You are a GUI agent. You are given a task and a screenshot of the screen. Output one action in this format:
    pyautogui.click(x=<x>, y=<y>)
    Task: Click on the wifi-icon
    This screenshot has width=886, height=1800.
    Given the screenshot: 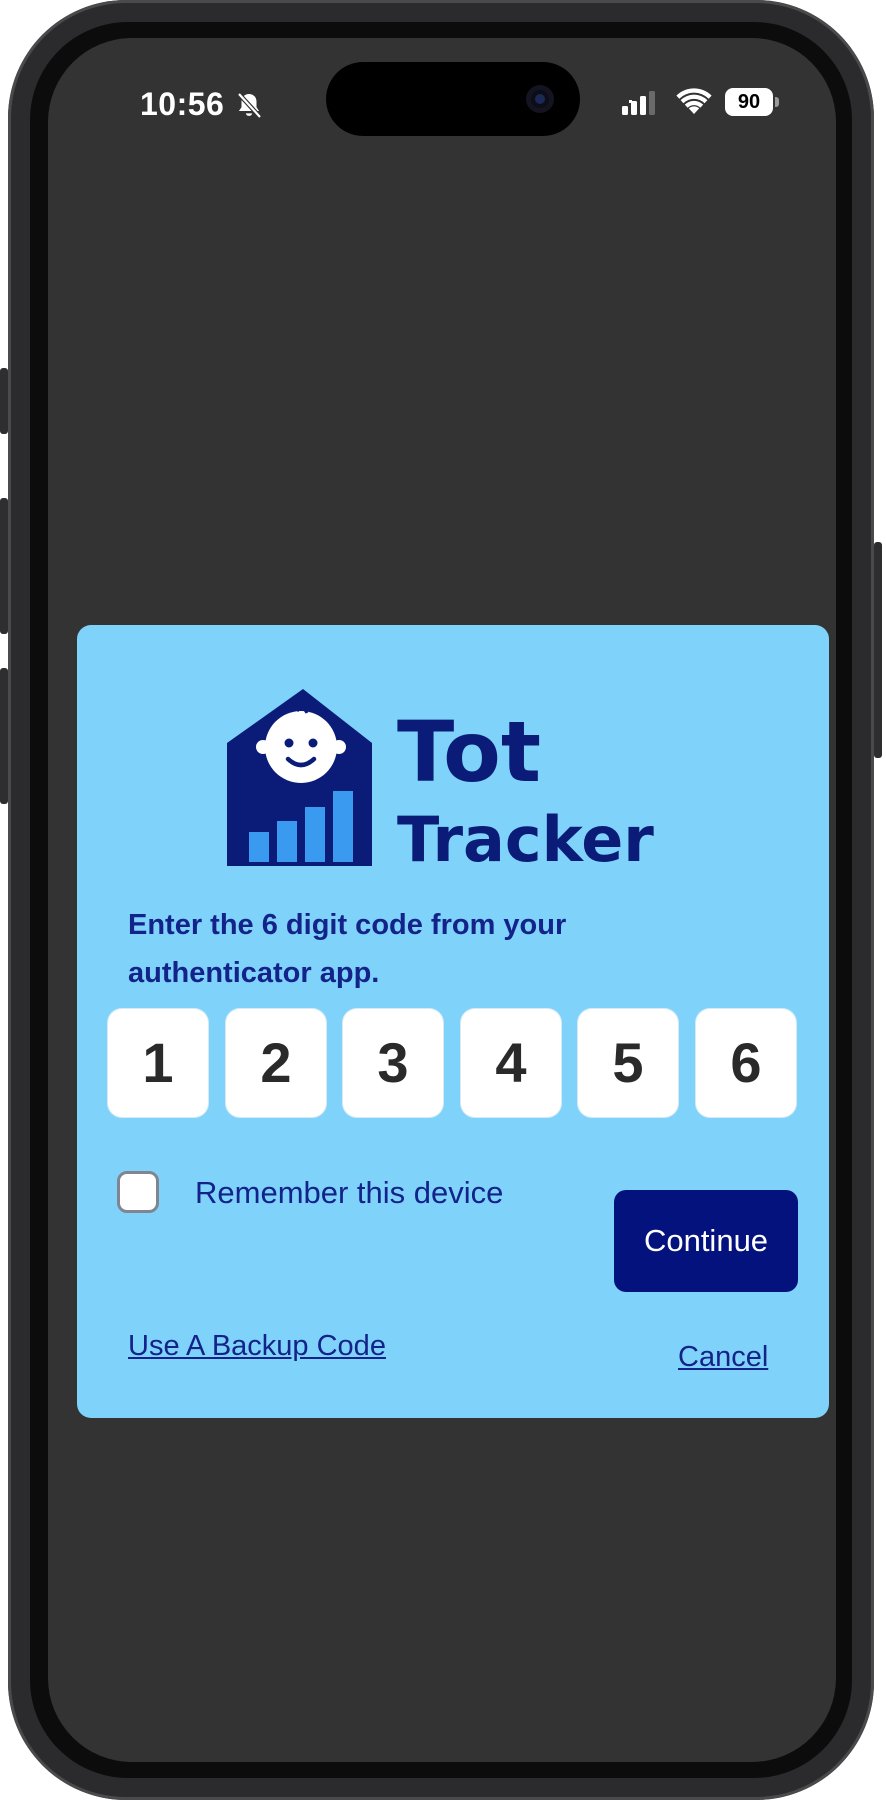 What is the action you would take?
    pyautogui.click(x=694, y=101)
    